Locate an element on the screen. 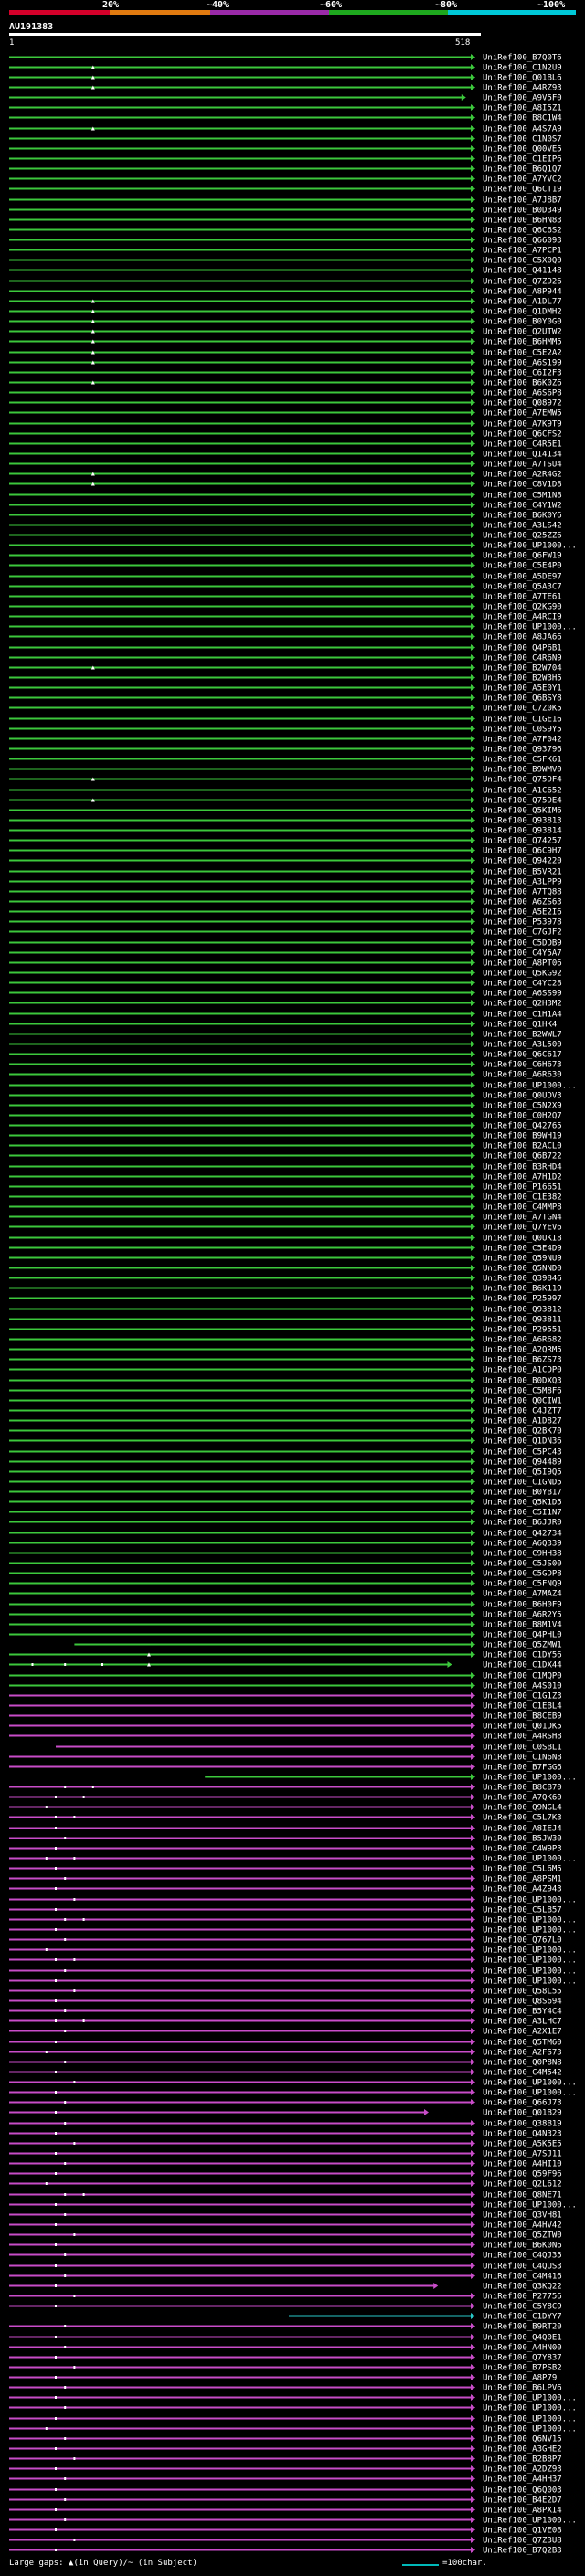  hit-label: UniRef100_Q6C6S2 is located at coordinates (522, 231).